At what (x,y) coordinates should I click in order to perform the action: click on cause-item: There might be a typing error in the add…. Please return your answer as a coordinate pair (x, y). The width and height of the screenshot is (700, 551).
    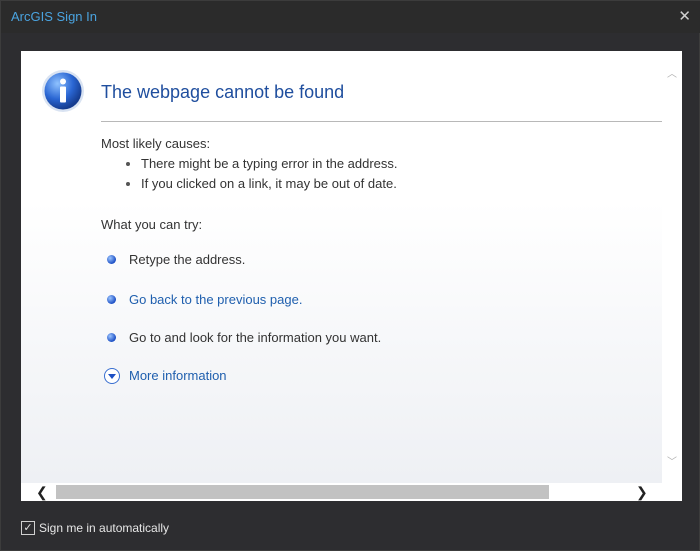
    Looking at the image, I should click on (262, 163).